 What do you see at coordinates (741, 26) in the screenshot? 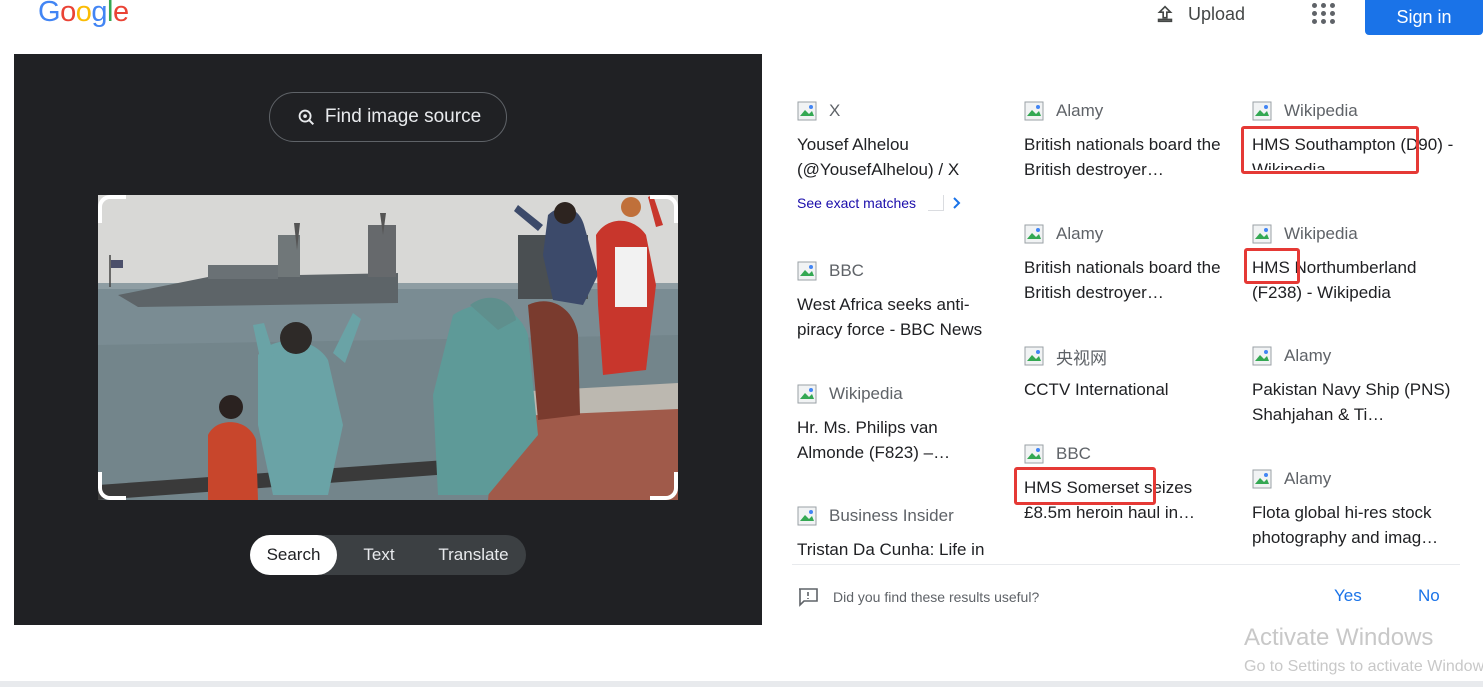
I see `top-bar: Google Upload Sign in` at bounding box center [741, 26].